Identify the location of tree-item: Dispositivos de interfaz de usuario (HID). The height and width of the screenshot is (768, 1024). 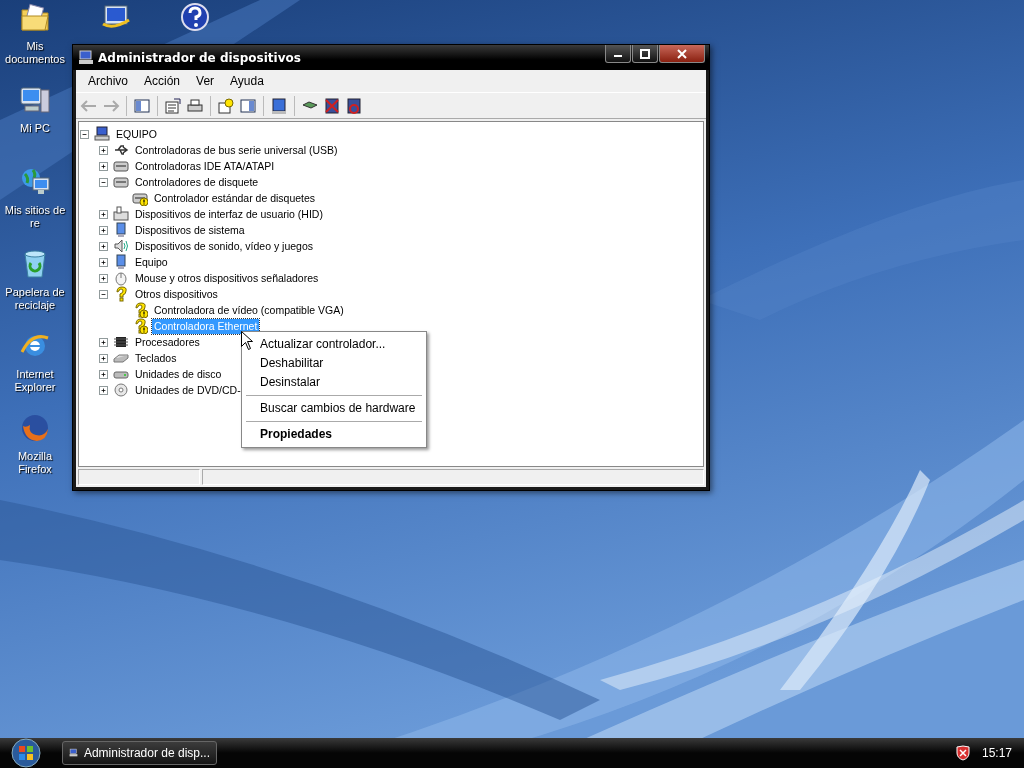
(229, 214).